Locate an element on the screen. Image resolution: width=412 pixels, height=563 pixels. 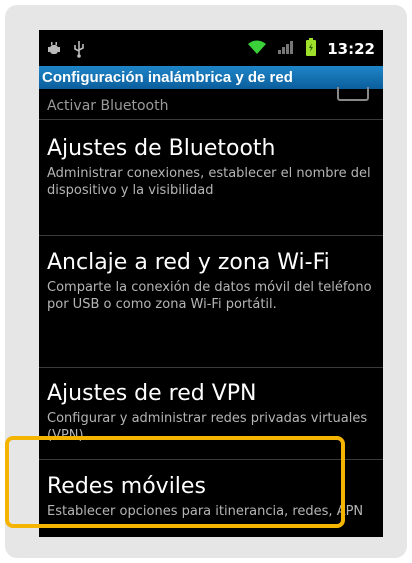
status-time: 13:22 is located at coordinates (351, 49).